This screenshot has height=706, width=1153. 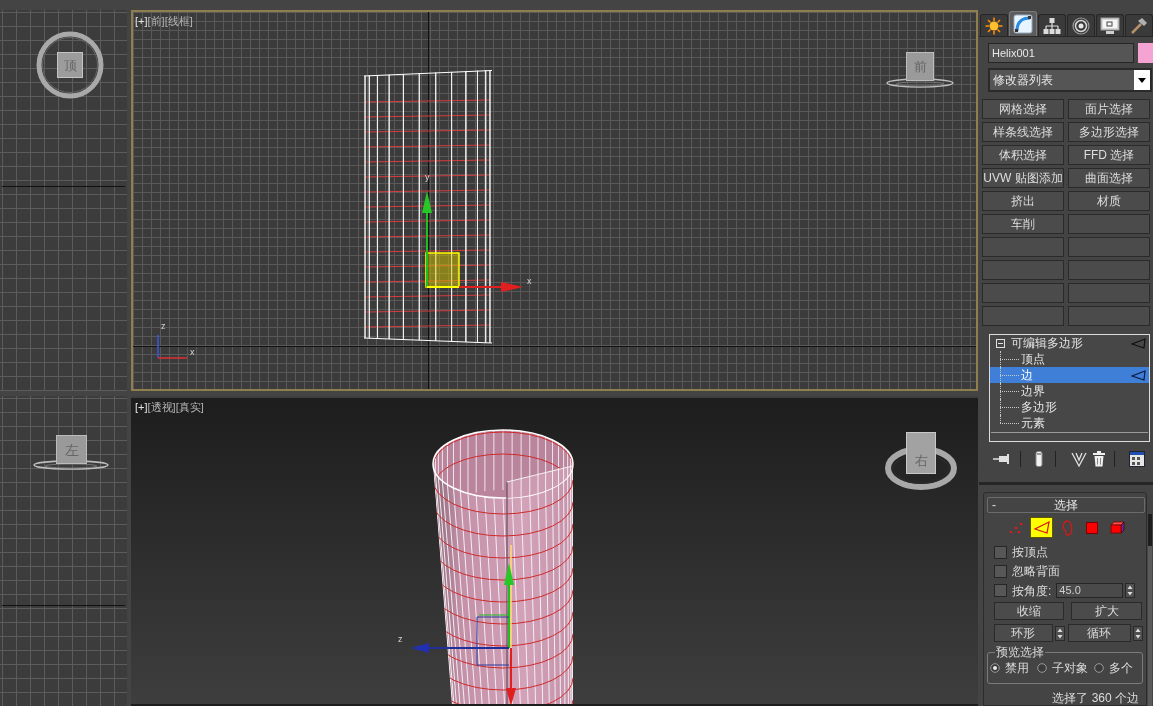 What do you see at coordinates (1142, 80) in the screenshot?
I see `caret-icon` at bounding box center [1142, 80].